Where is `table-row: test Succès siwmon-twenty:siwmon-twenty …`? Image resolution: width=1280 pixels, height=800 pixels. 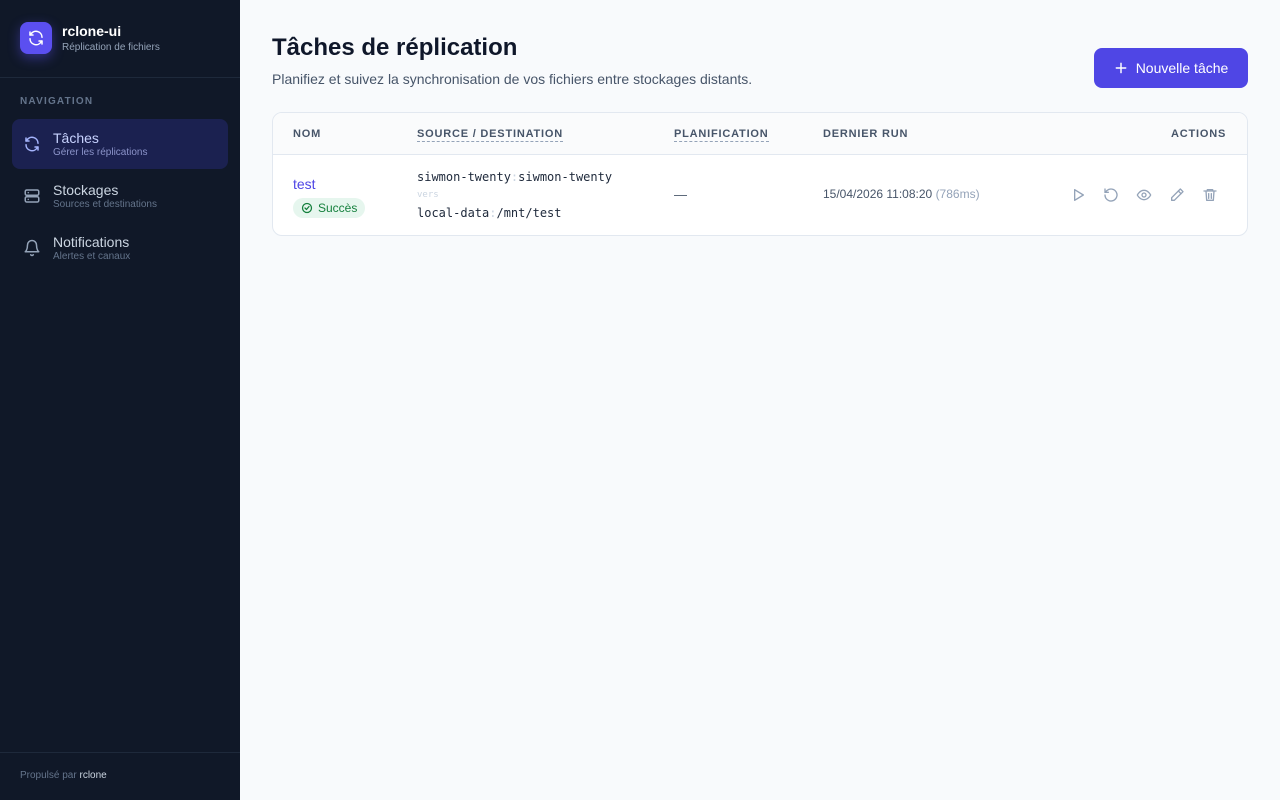
table-row: test Succès siwmon-twenty:siwmon-twenty … is located at coordinates (760, 195).